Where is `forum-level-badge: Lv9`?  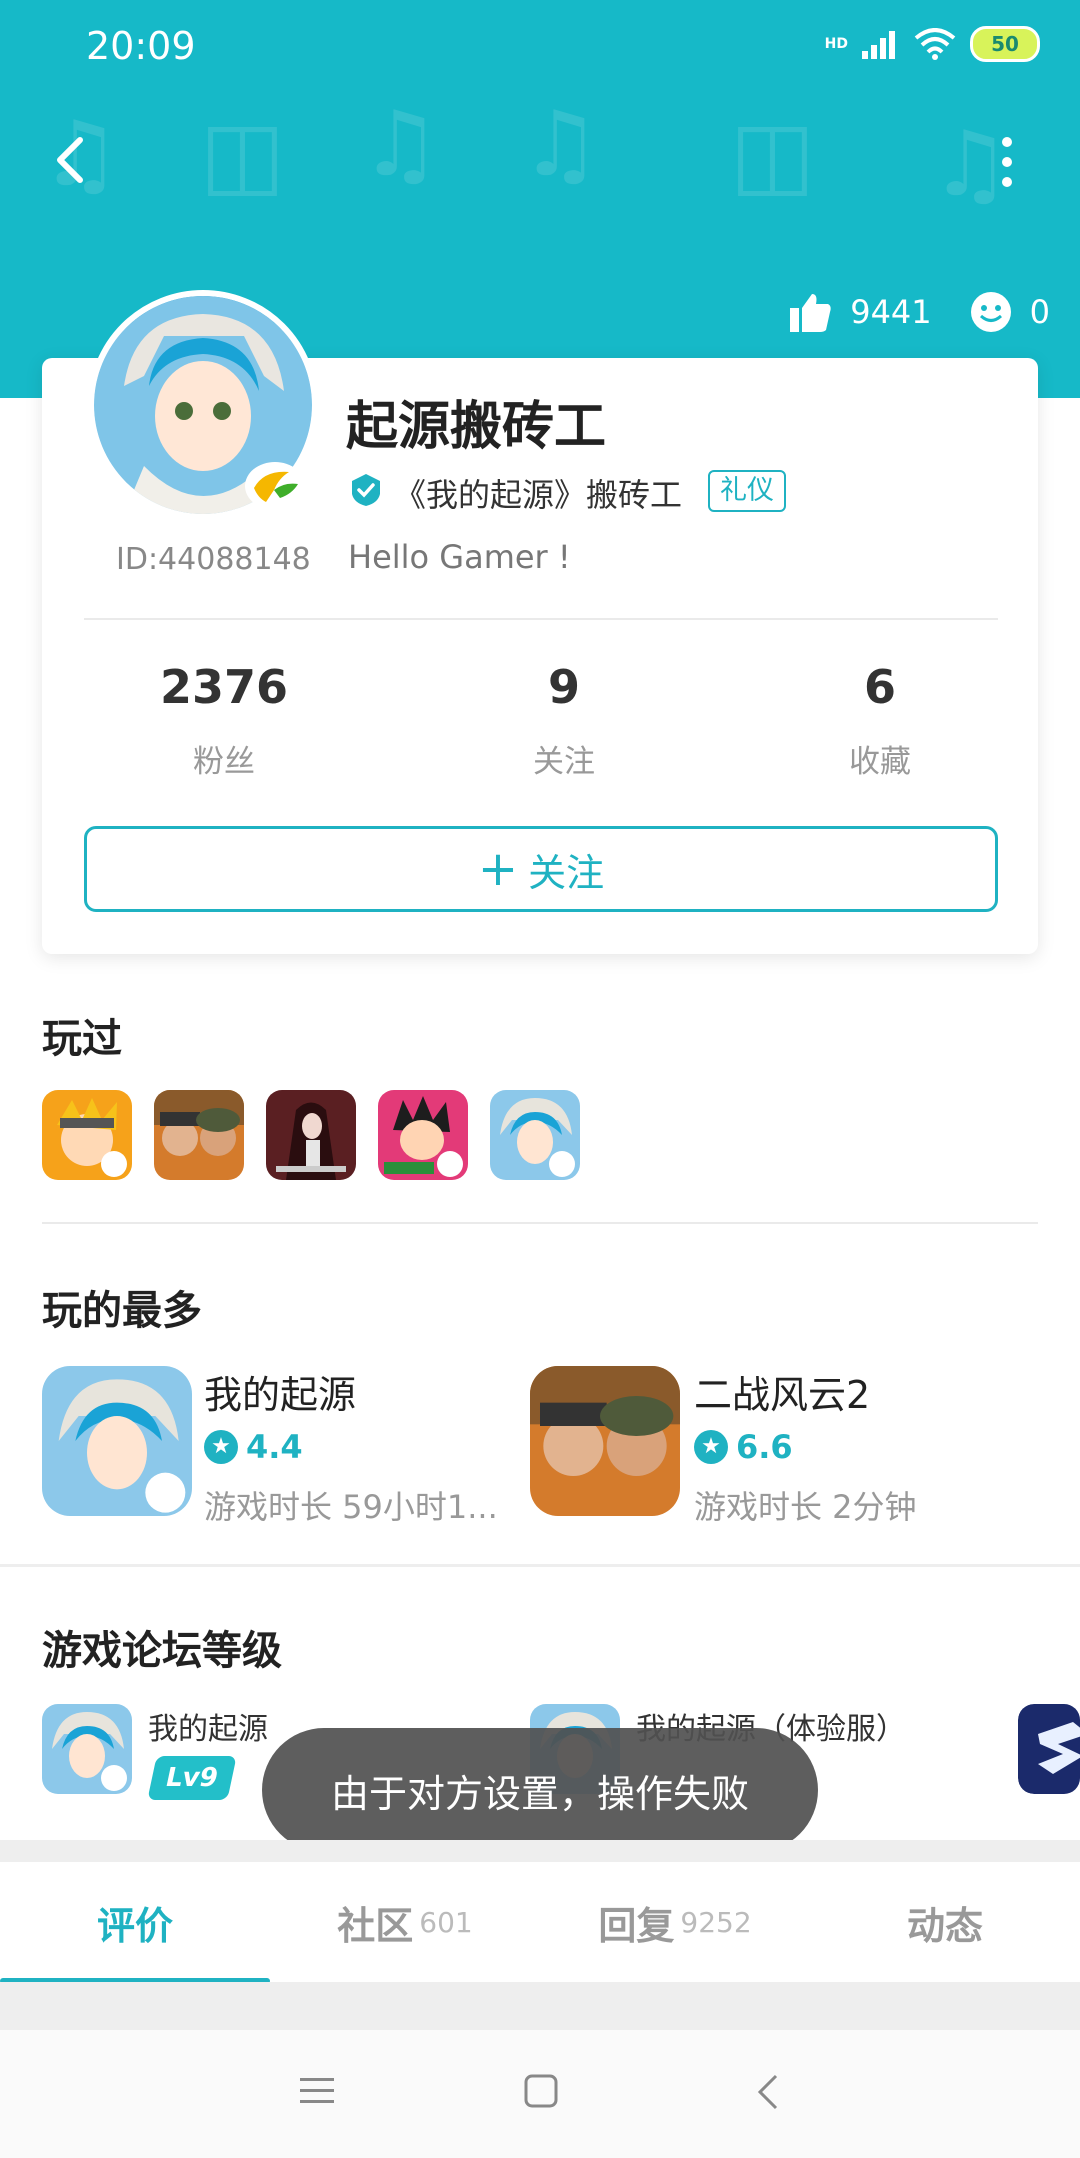
forum-level-badge: Lv9 is located at coordinates (192, 1778).